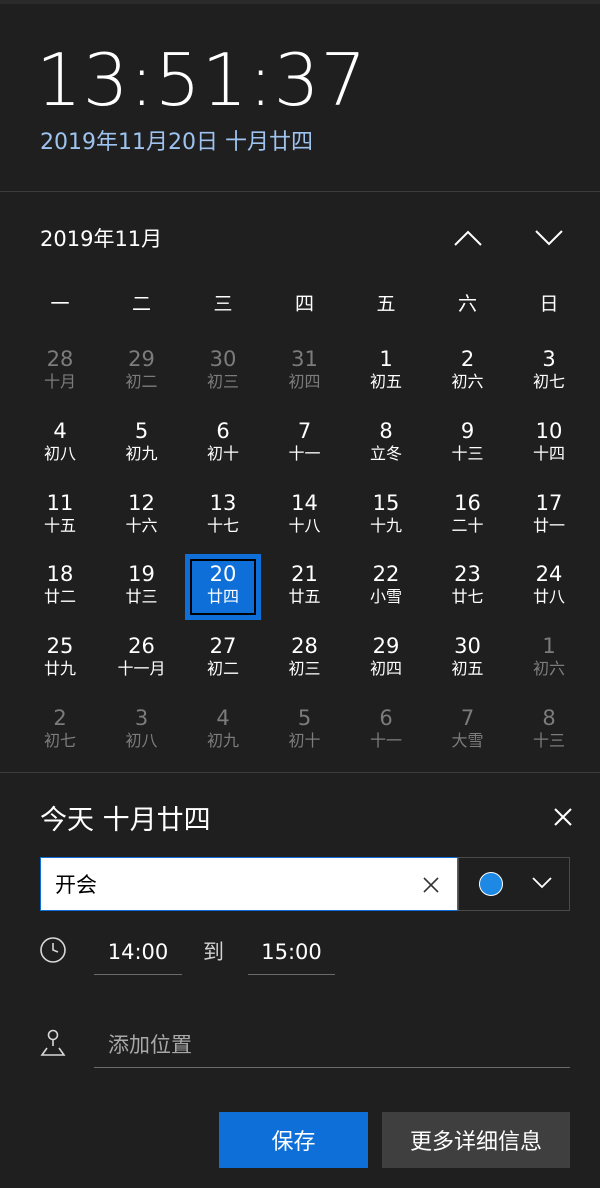  What do you see at coordinates (468, 730) in the screenshot?
I see `calendar-day: 7 大雪` at bounding box center [468, 730].